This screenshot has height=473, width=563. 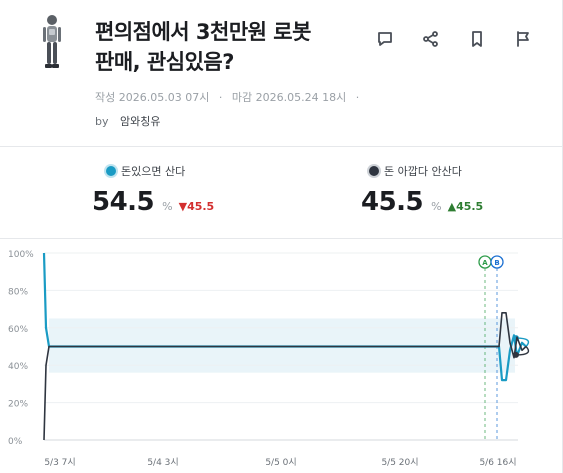 What do you see at coordinates (15, 442) in the screenshot?
I see `y-tick-label: 0%` at bounding box center [15, 442].